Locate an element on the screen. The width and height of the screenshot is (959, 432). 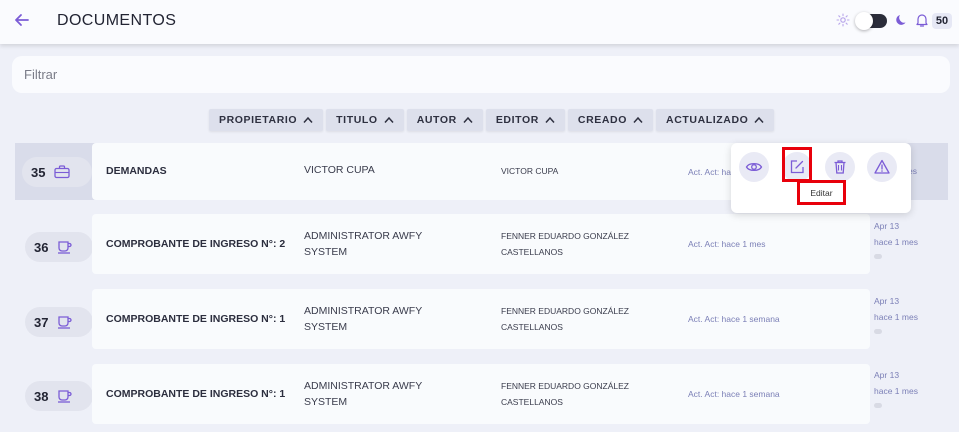
document-title: DEMANDAS is located at coordinates (136, 171).